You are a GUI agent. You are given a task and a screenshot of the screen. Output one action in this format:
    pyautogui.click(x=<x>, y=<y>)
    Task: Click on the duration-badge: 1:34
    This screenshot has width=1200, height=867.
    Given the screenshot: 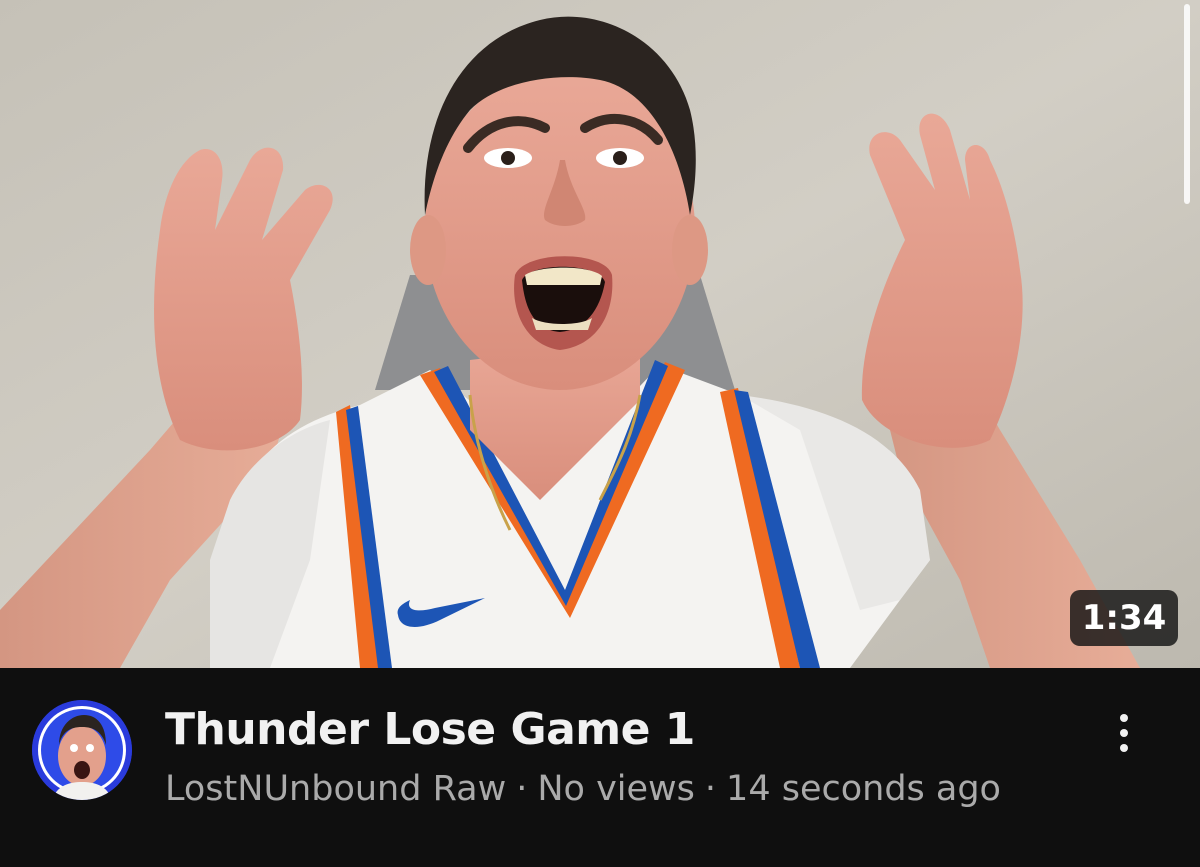 What is the action you would take?
    pyautogui.click(x=1124, y=618)
    